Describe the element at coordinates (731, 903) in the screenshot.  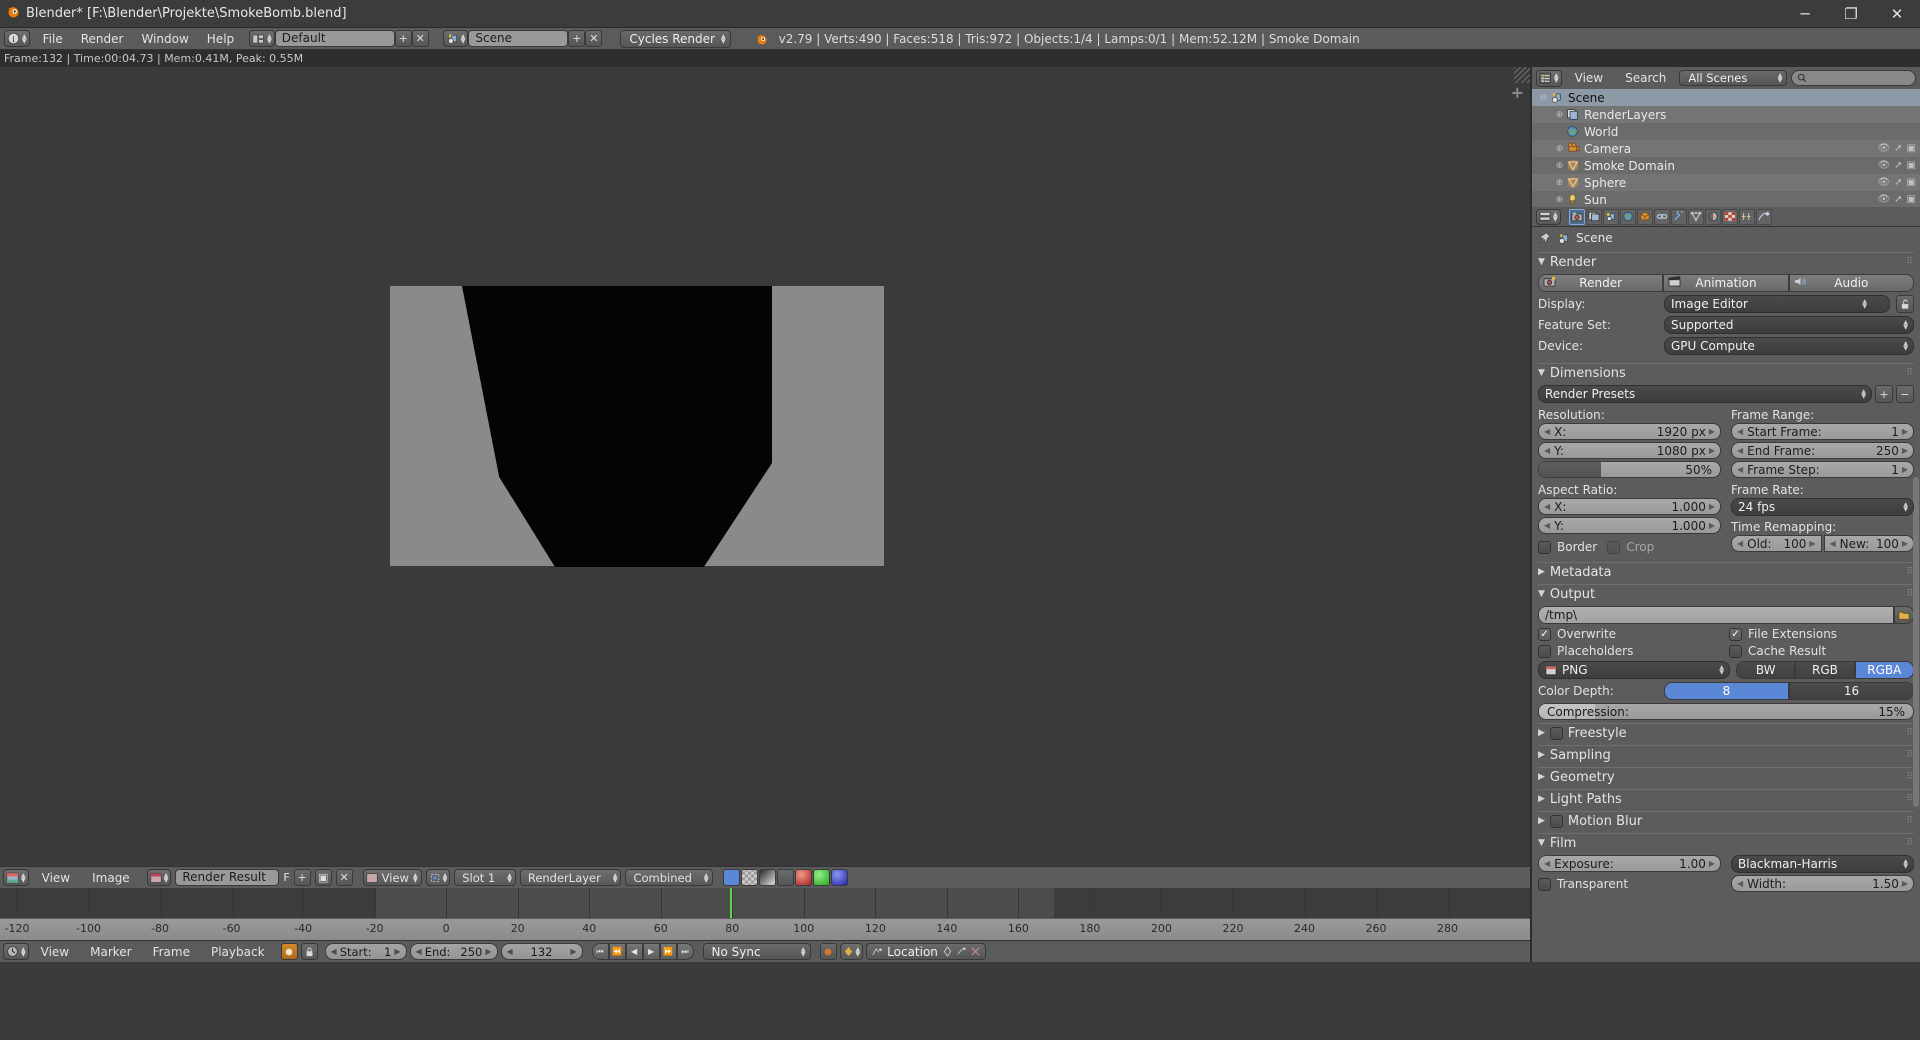
I see `timeline-playhead` at that location.